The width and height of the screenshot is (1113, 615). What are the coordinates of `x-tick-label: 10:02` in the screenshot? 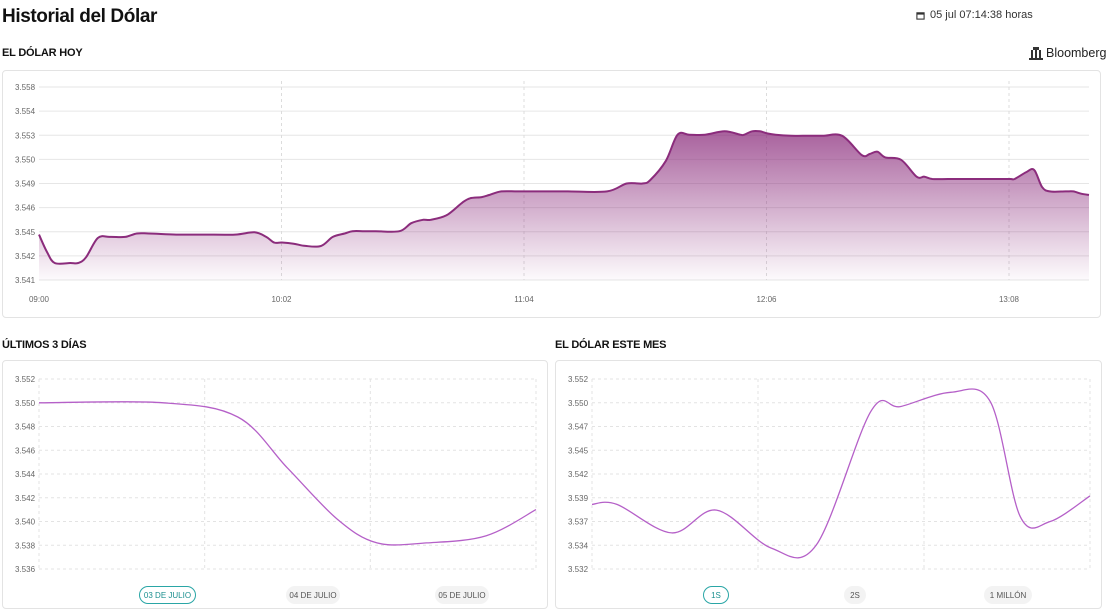 It's located at (281, 299).